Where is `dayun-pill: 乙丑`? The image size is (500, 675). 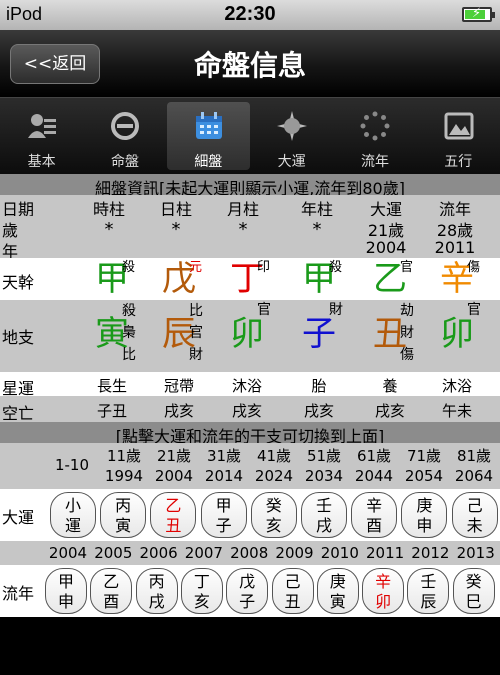
dayun-pill: 乙丑 is located at coordinates (173, 515).